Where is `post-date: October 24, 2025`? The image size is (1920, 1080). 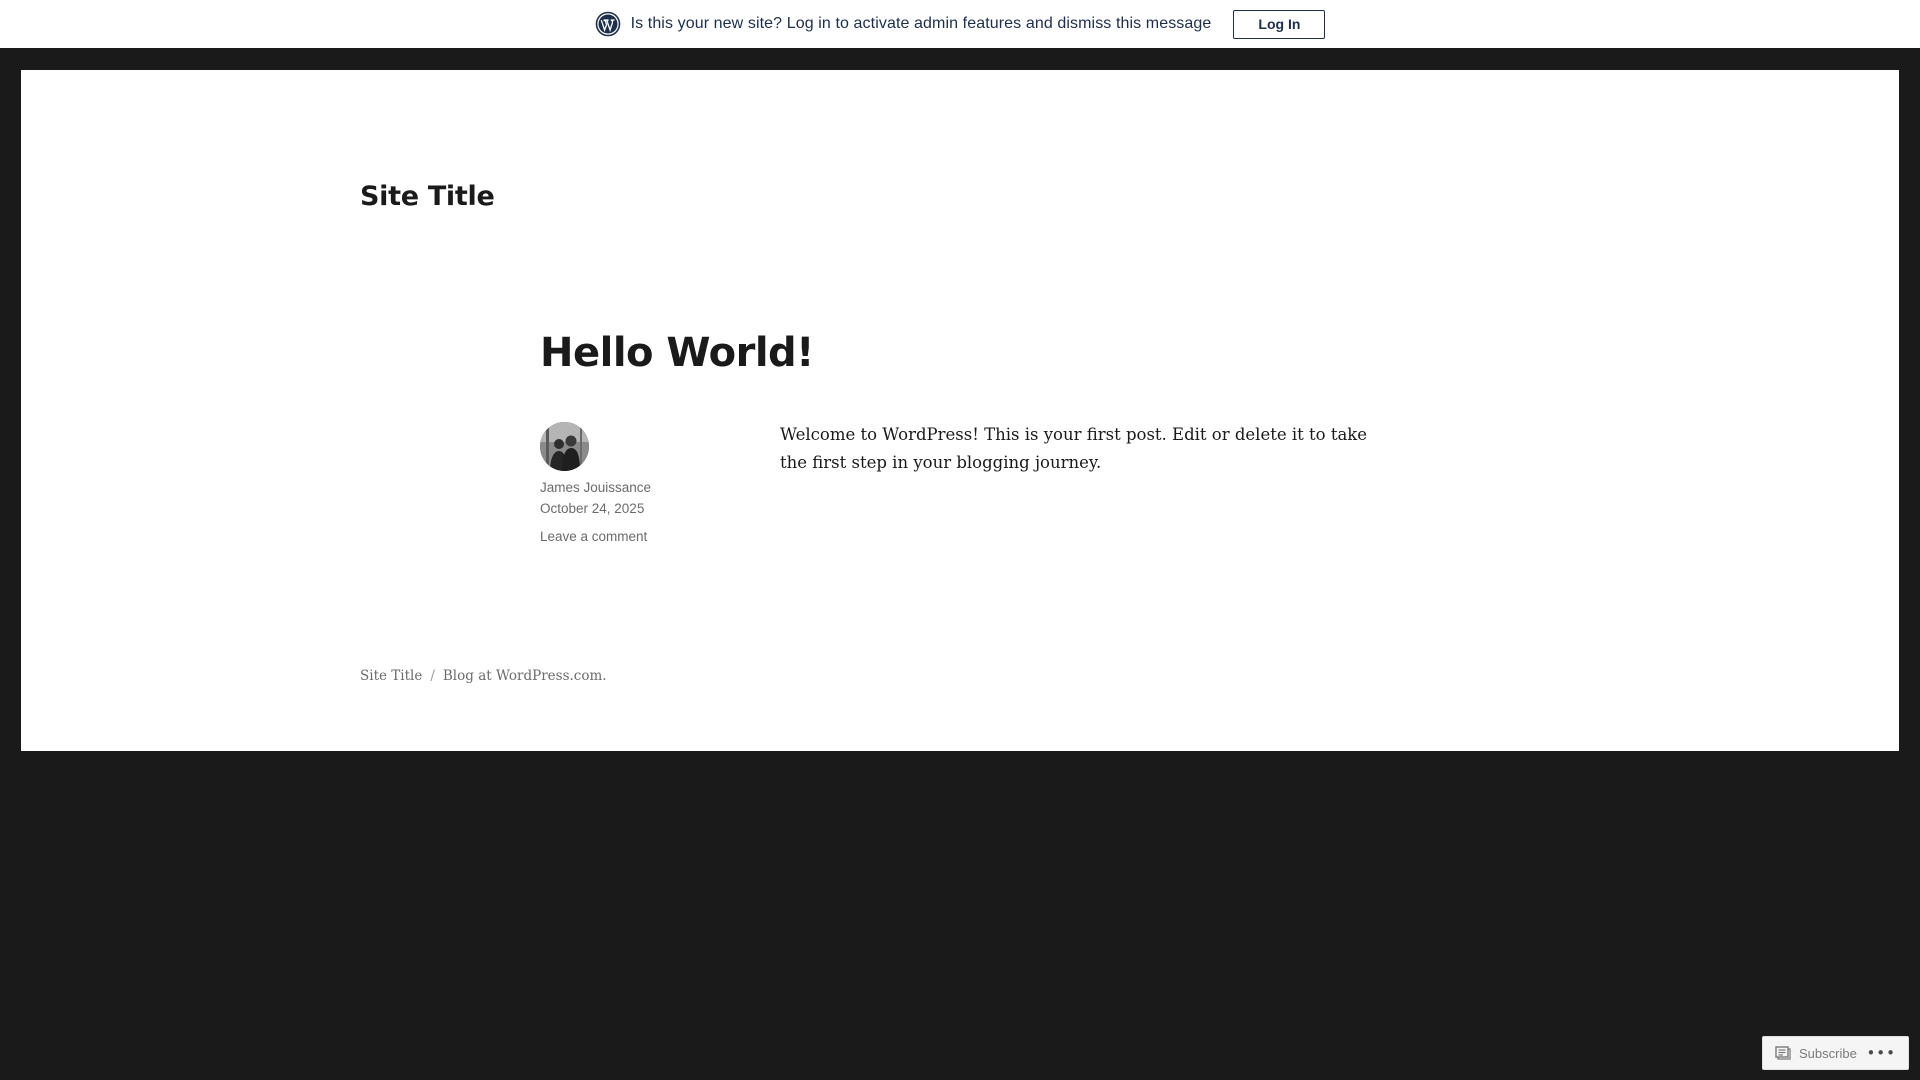 post-date: October 24, 2025 is located at coordinates (592, 508).